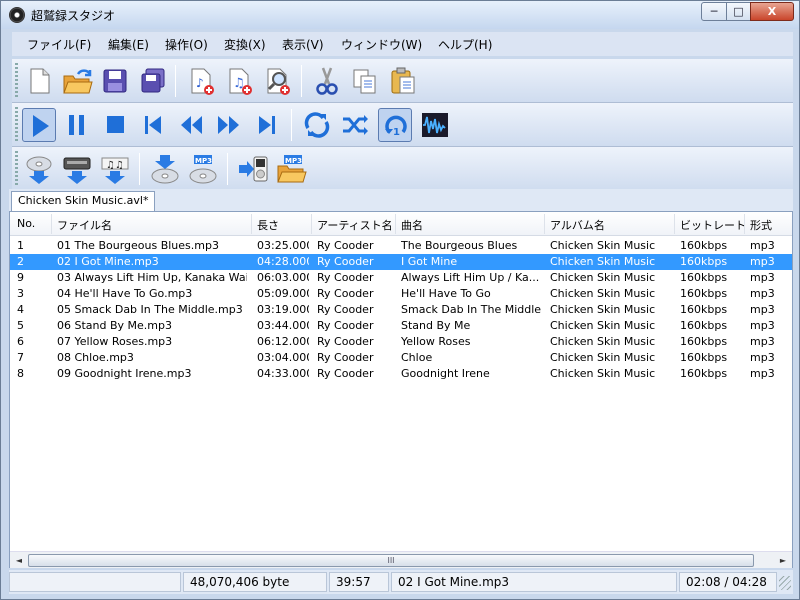 The height and width of the screenshot is (600, 800). Describe the element at coordinates (84, 225) in the screenshot. I see `column-header-filename: ファイル名` at that location.